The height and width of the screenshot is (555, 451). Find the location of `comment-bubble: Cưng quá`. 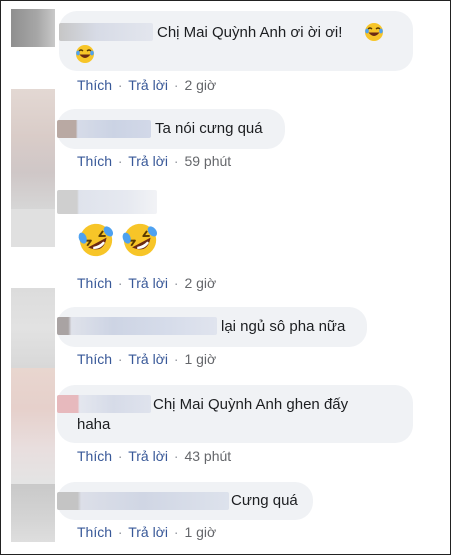

comment-bubble: Cưng quá is located at coordinates (185, 501).